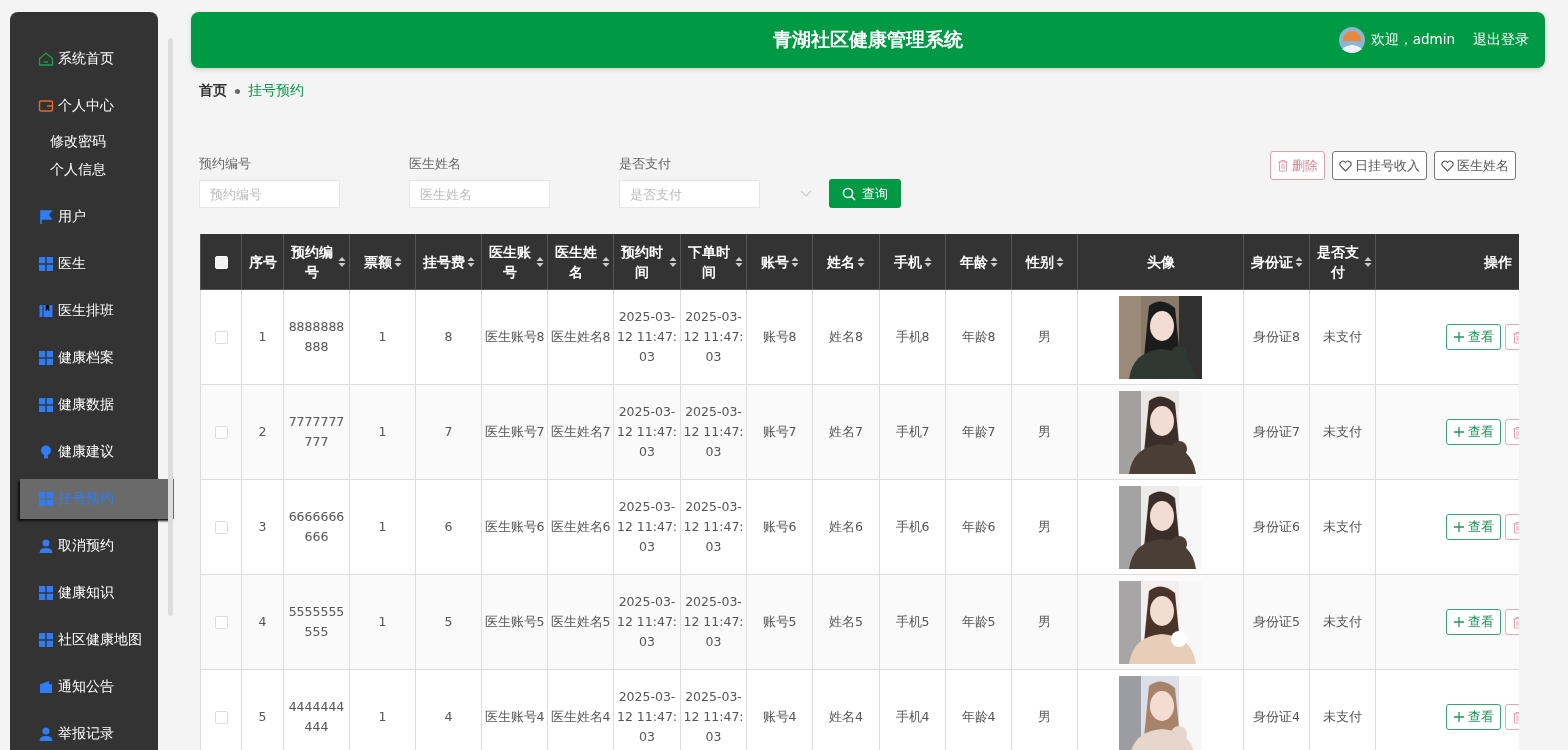  Describe the element at coordinates (841, 262) in the screenshot. I see `column-header: 姓名` at that location.